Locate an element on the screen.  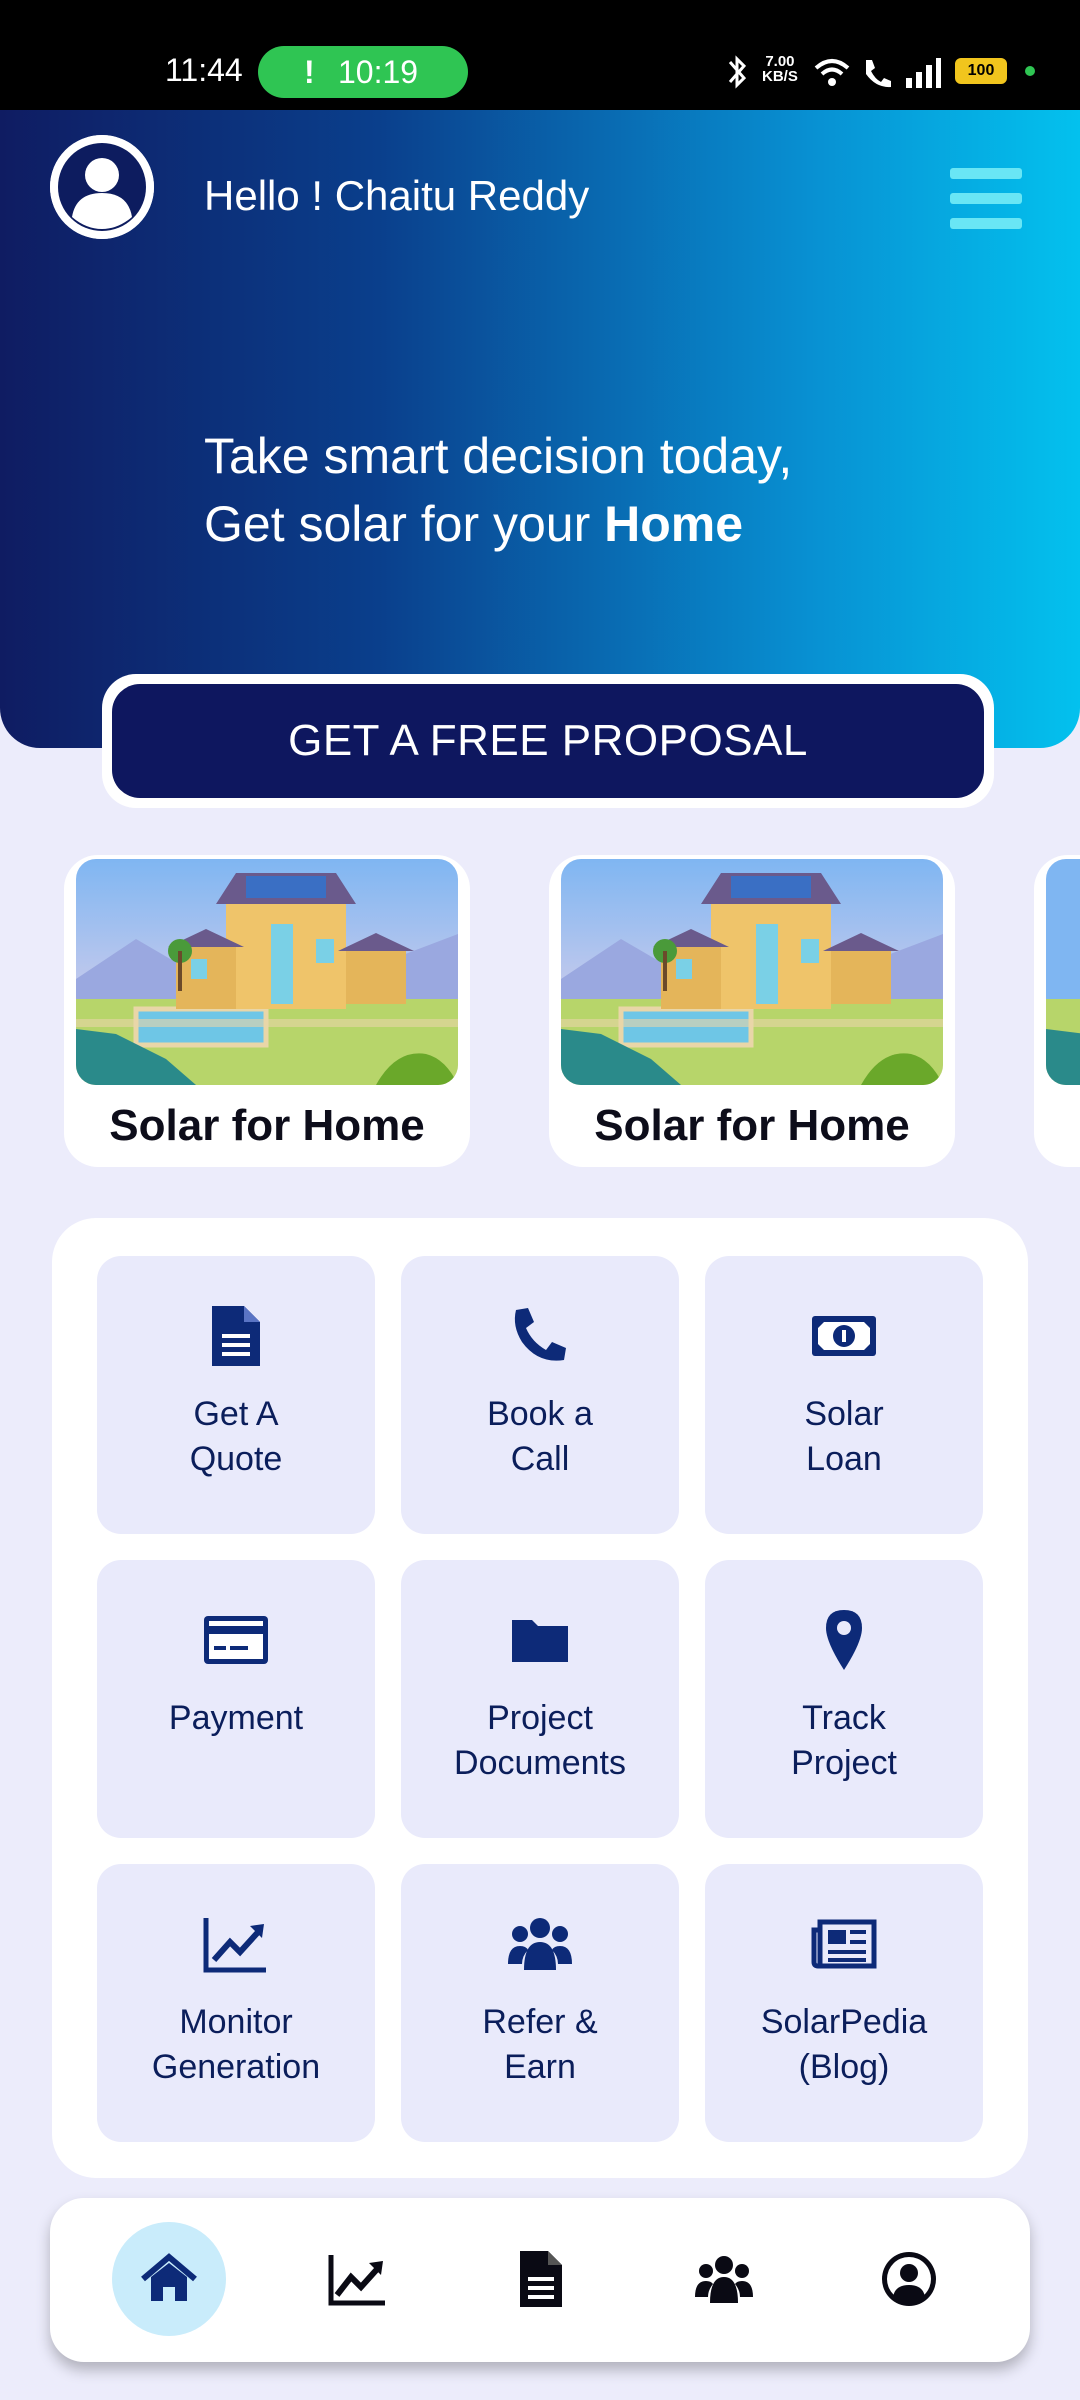
tile-label: Book a Call is located at coordinates (540, 1436).